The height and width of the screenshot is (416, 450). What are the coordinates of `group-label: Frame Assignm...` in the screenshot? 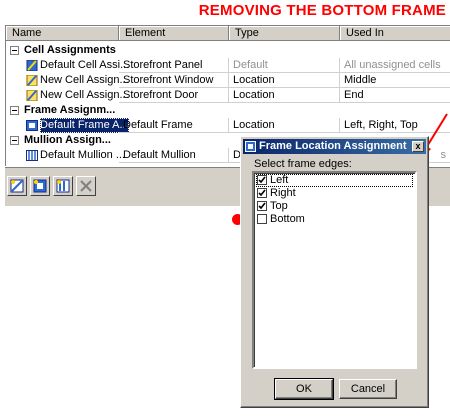 It's located at (70, 110).